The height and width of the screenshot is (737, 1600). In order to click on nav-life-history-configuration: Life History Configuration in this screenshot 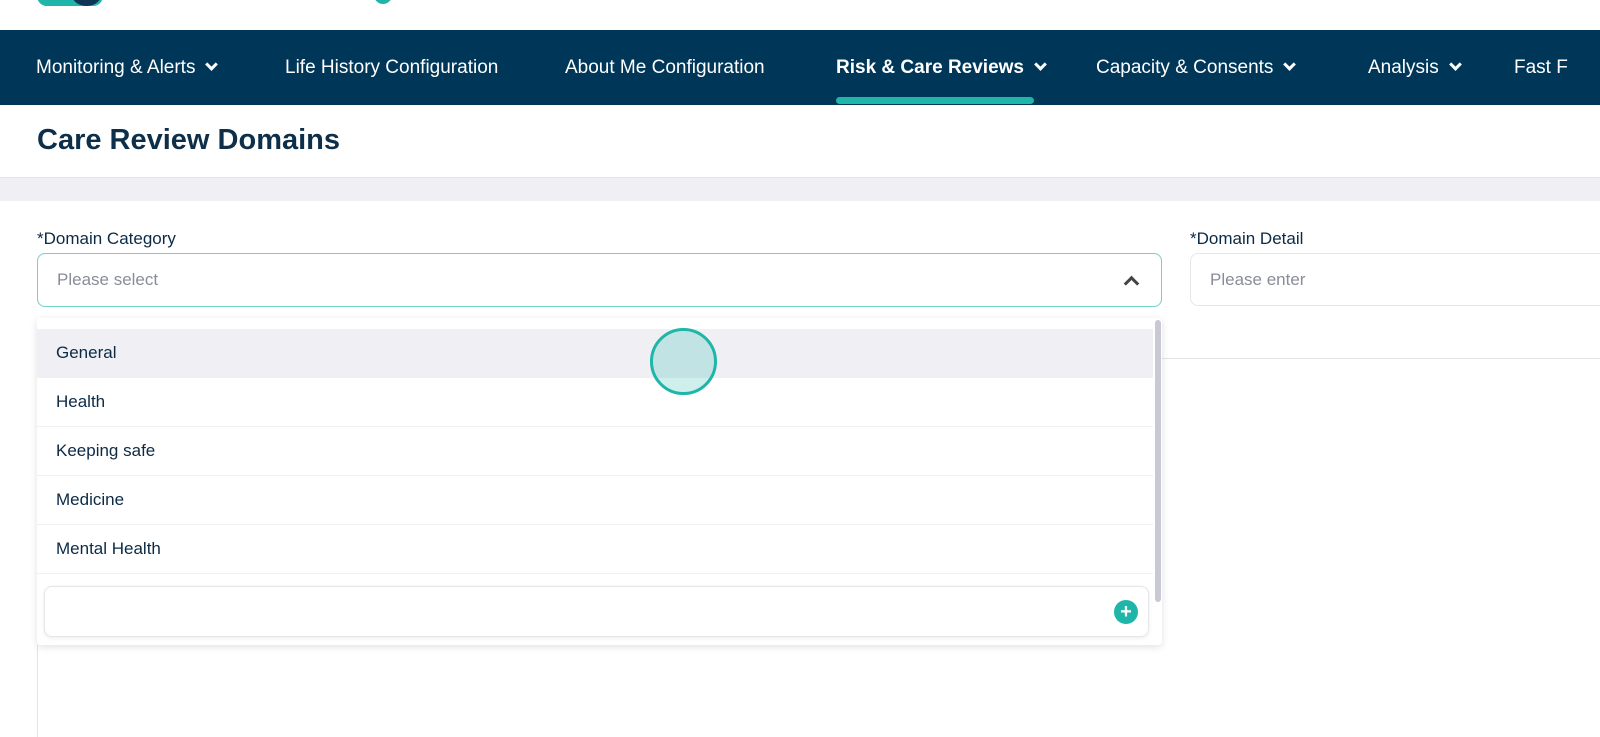, I will do `click(391, 67)`.